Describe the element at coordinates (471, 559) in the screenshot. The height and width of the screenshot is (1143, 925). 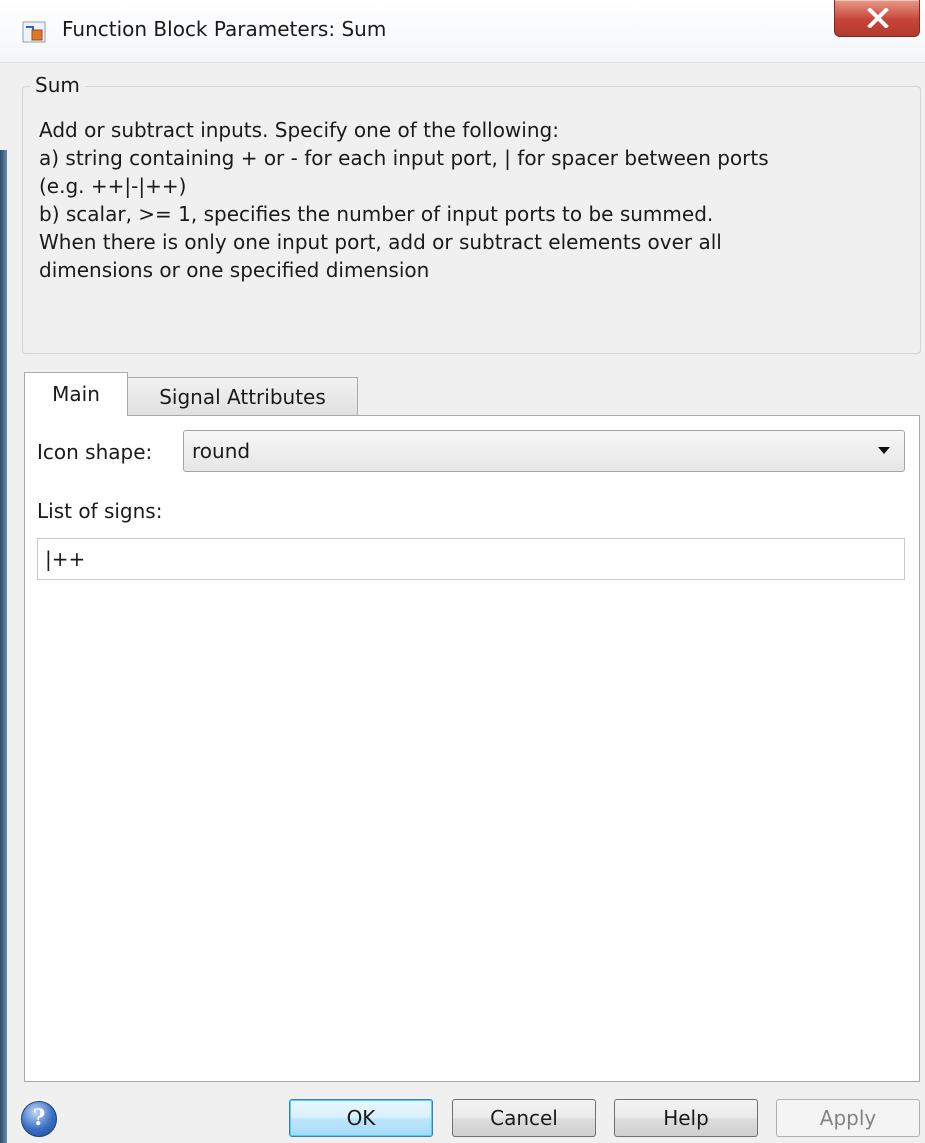
I see `list-of-signs-input: |++` at that location.